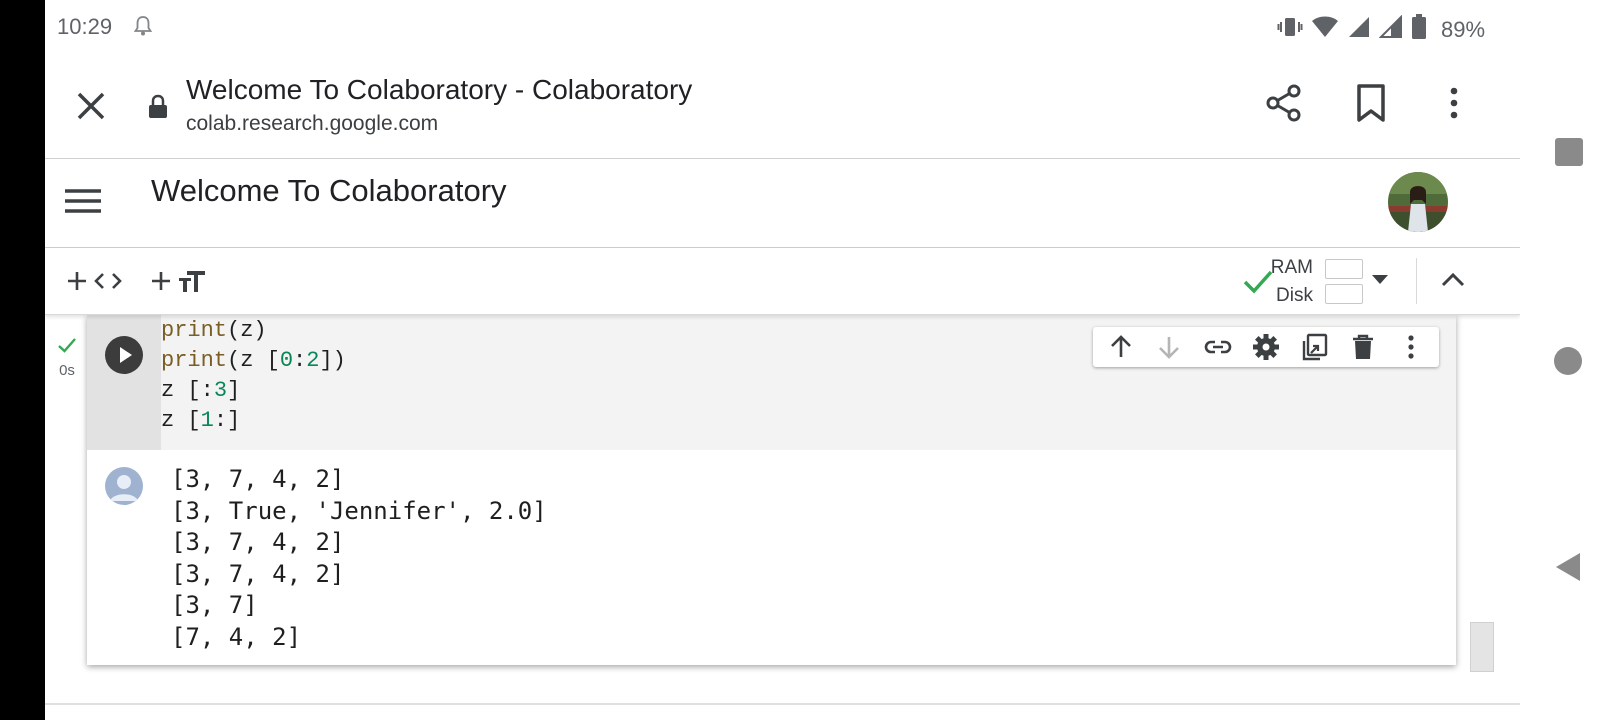 Image resolution: width=1600 pixels, height=720 pixels. What do you see at coordinates (181, 420) in the screenshot?
I see `code-token: z [` at bounding box center [181, 420].